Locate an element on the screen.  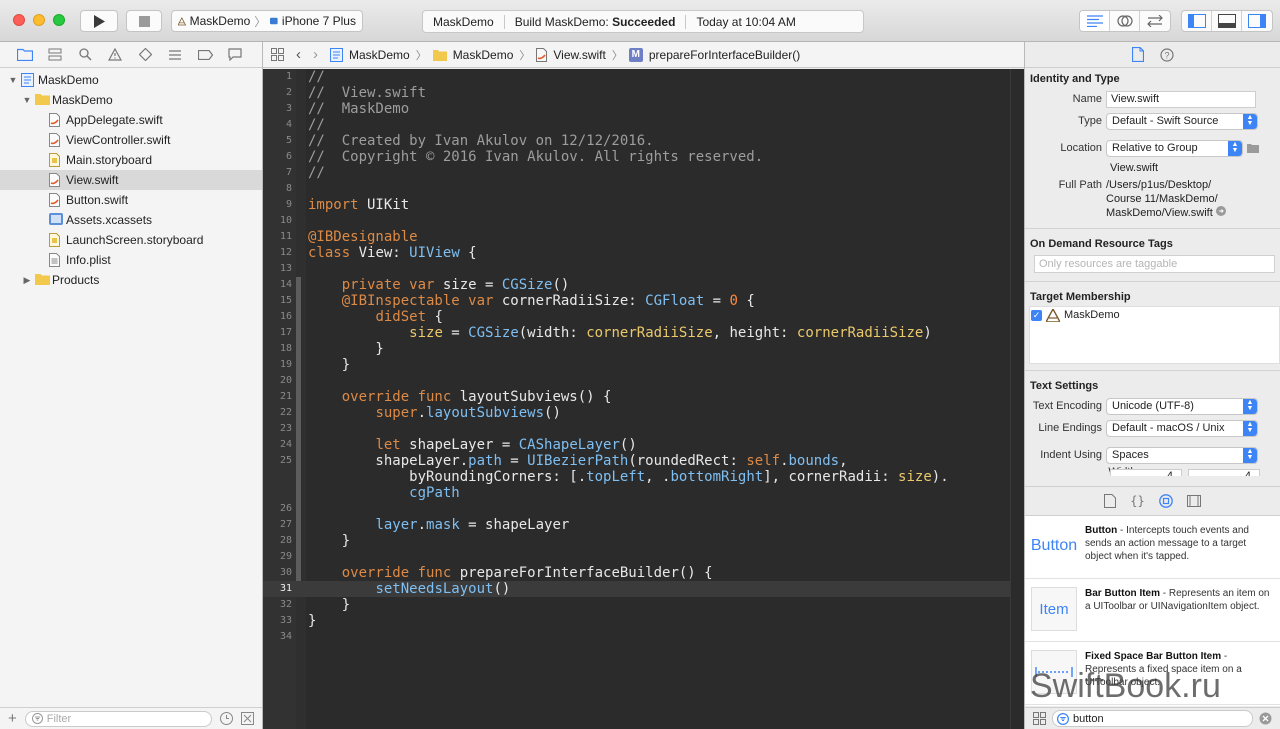
toggle-inspector-button is located at coordinates (1257, 21).